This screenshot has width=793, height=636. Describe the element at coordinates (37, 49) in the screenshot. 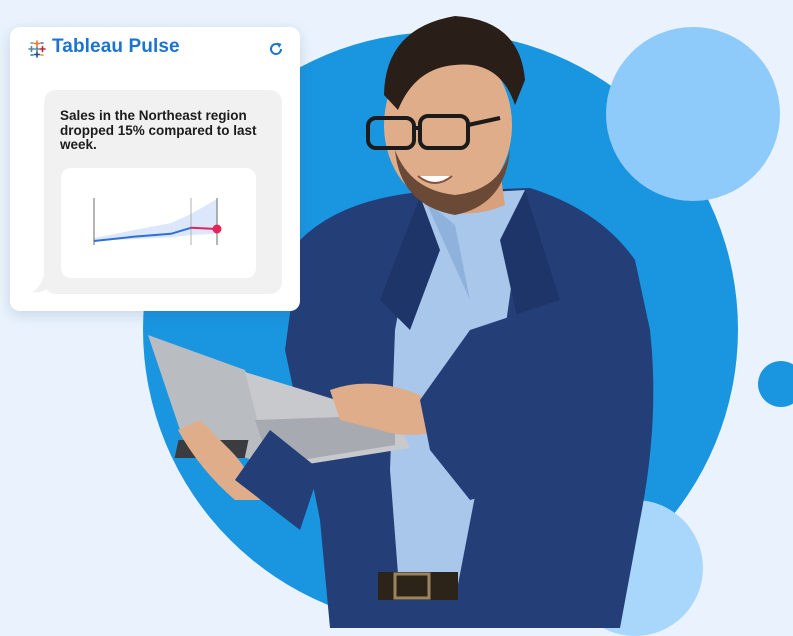

I see `tableau-logo-icon` at that location.